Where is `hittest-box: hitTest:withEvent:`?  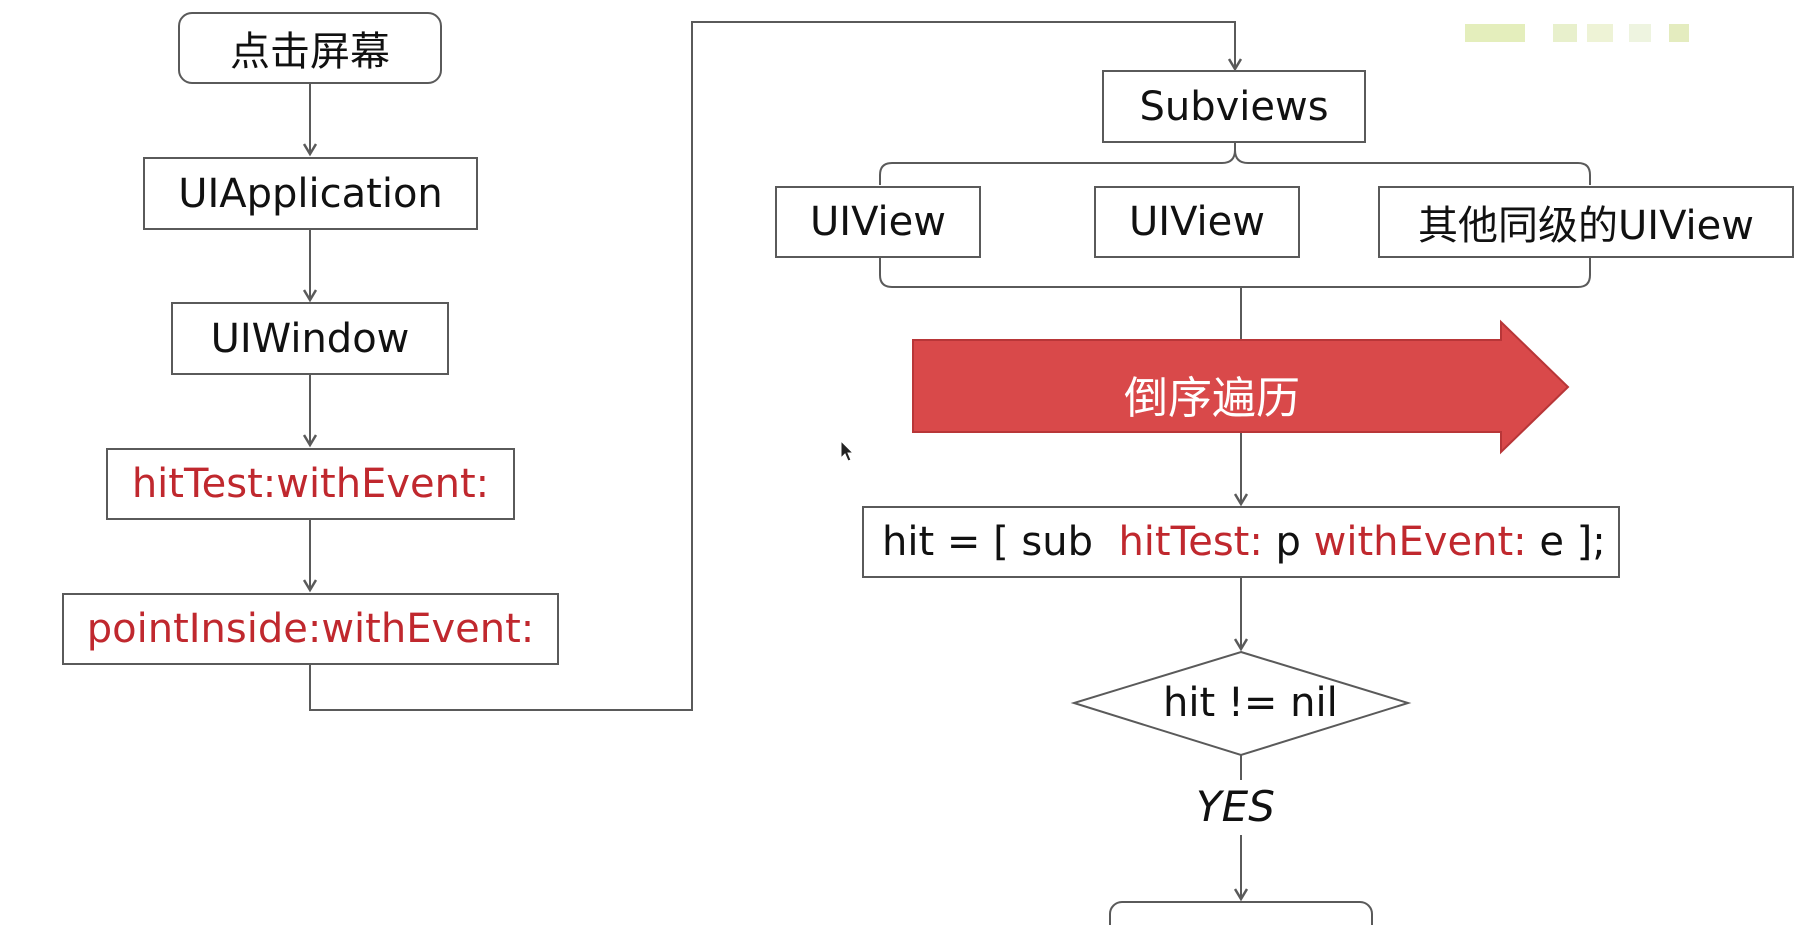 hittest-box: hitTest:withEvent: is located at coordinates (310, 484).